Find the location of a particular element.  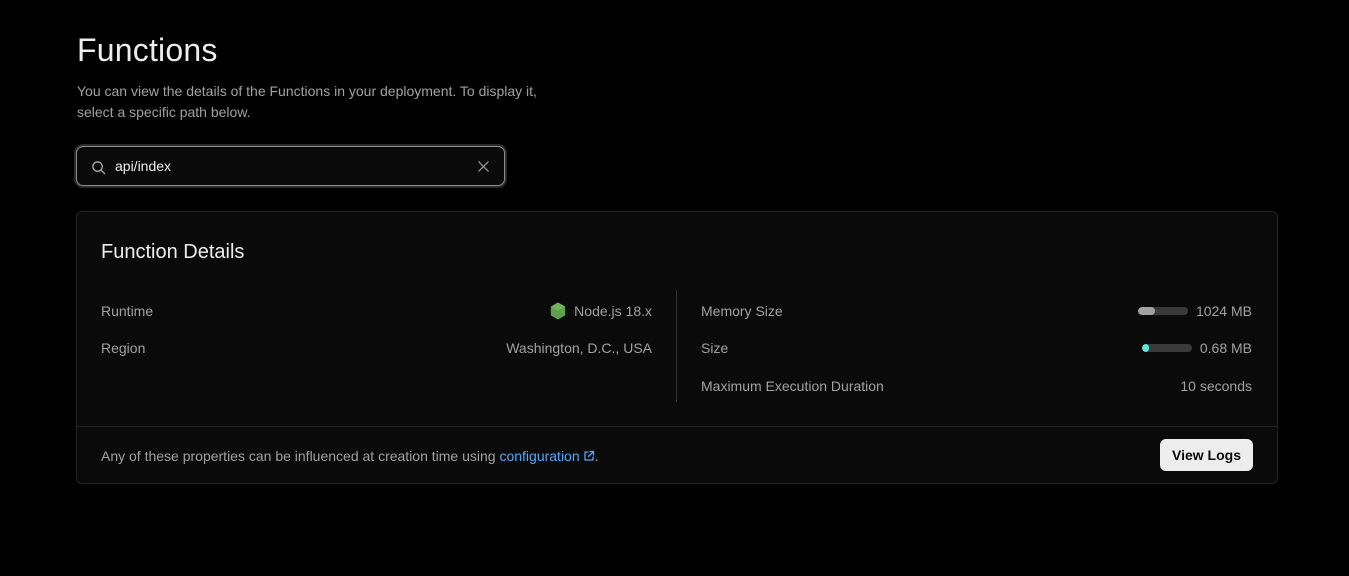

external-link-icon is located at coordinates (588, 455).